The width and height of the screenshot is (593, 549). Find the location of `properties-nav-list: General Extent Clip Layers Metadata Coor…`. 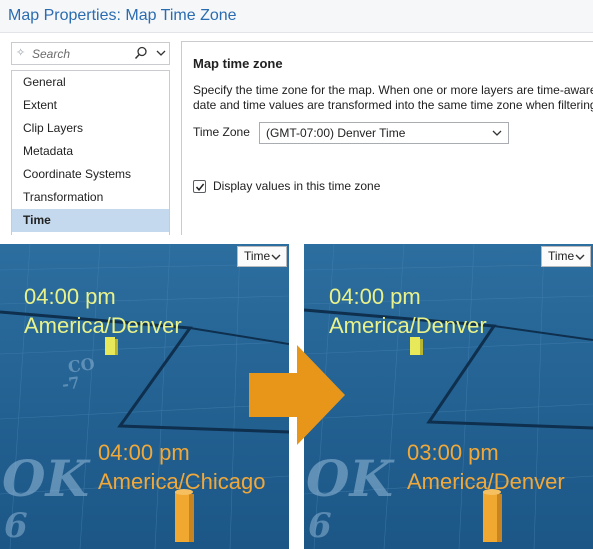

properties-nav-list: General Extent Clip Layers Metadata Coor… is located at coordinates (90, 152).